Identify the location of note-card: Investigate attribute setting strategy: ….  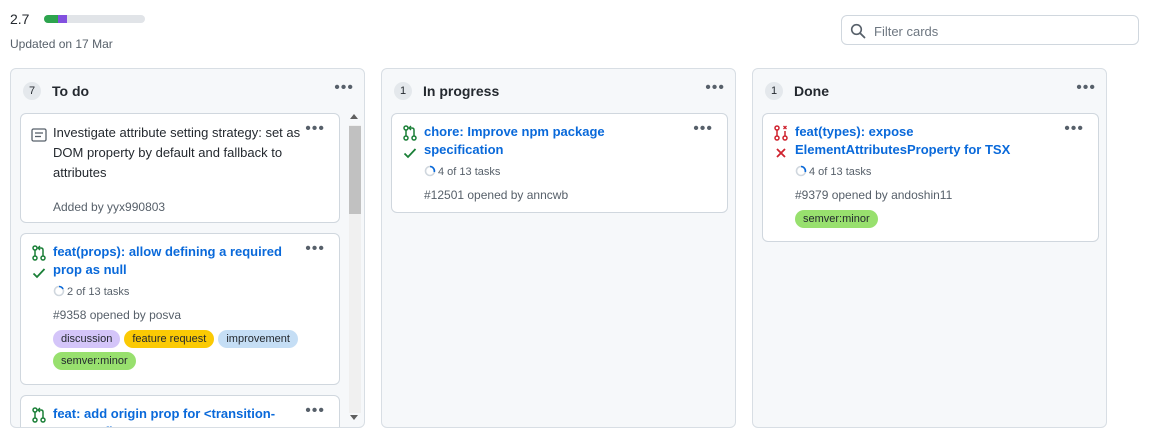
(180, 168).